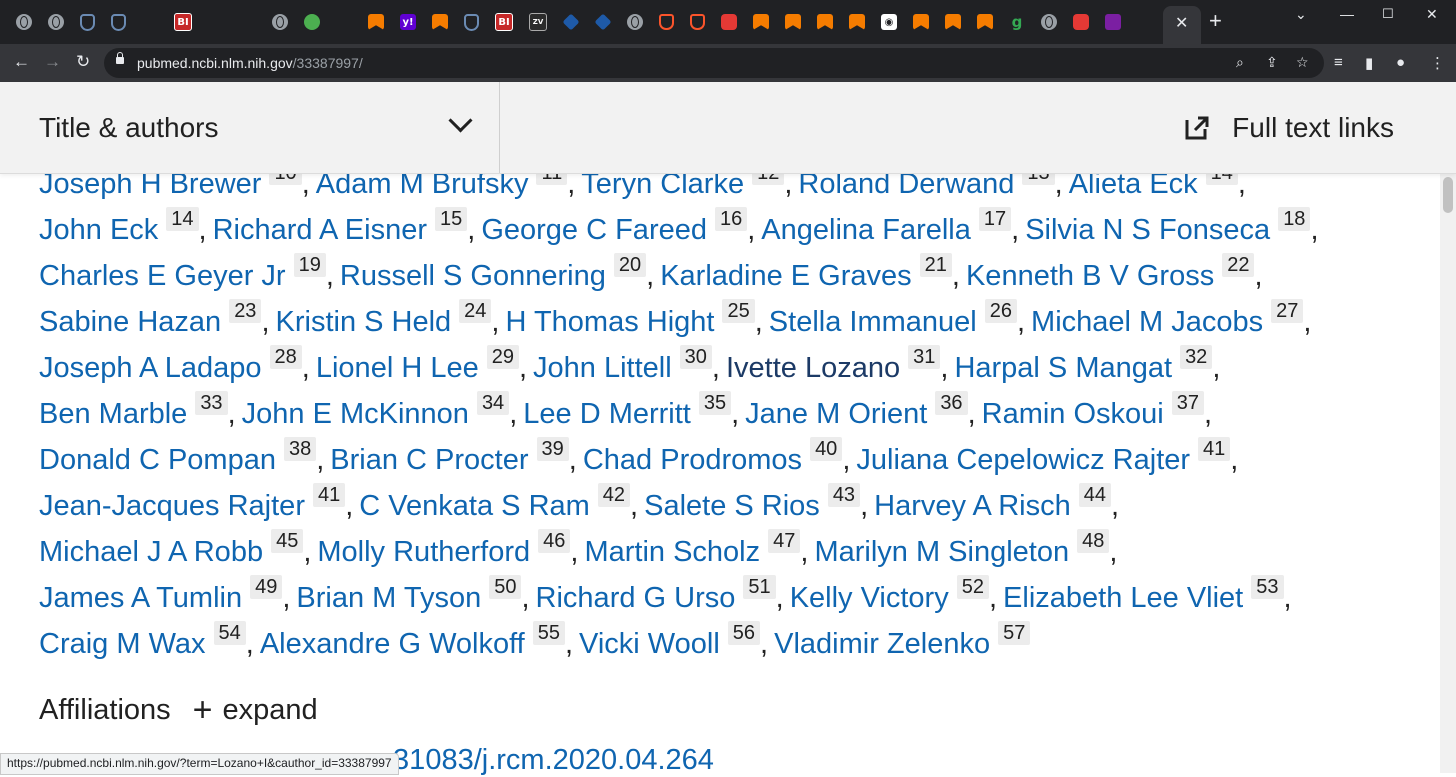 The image size is (1456, 777). What do you see at coordinates (162, 276) in the screenshot?
I see `author-link: Charles E Geyer Jr` at bounding box center [162, 276].